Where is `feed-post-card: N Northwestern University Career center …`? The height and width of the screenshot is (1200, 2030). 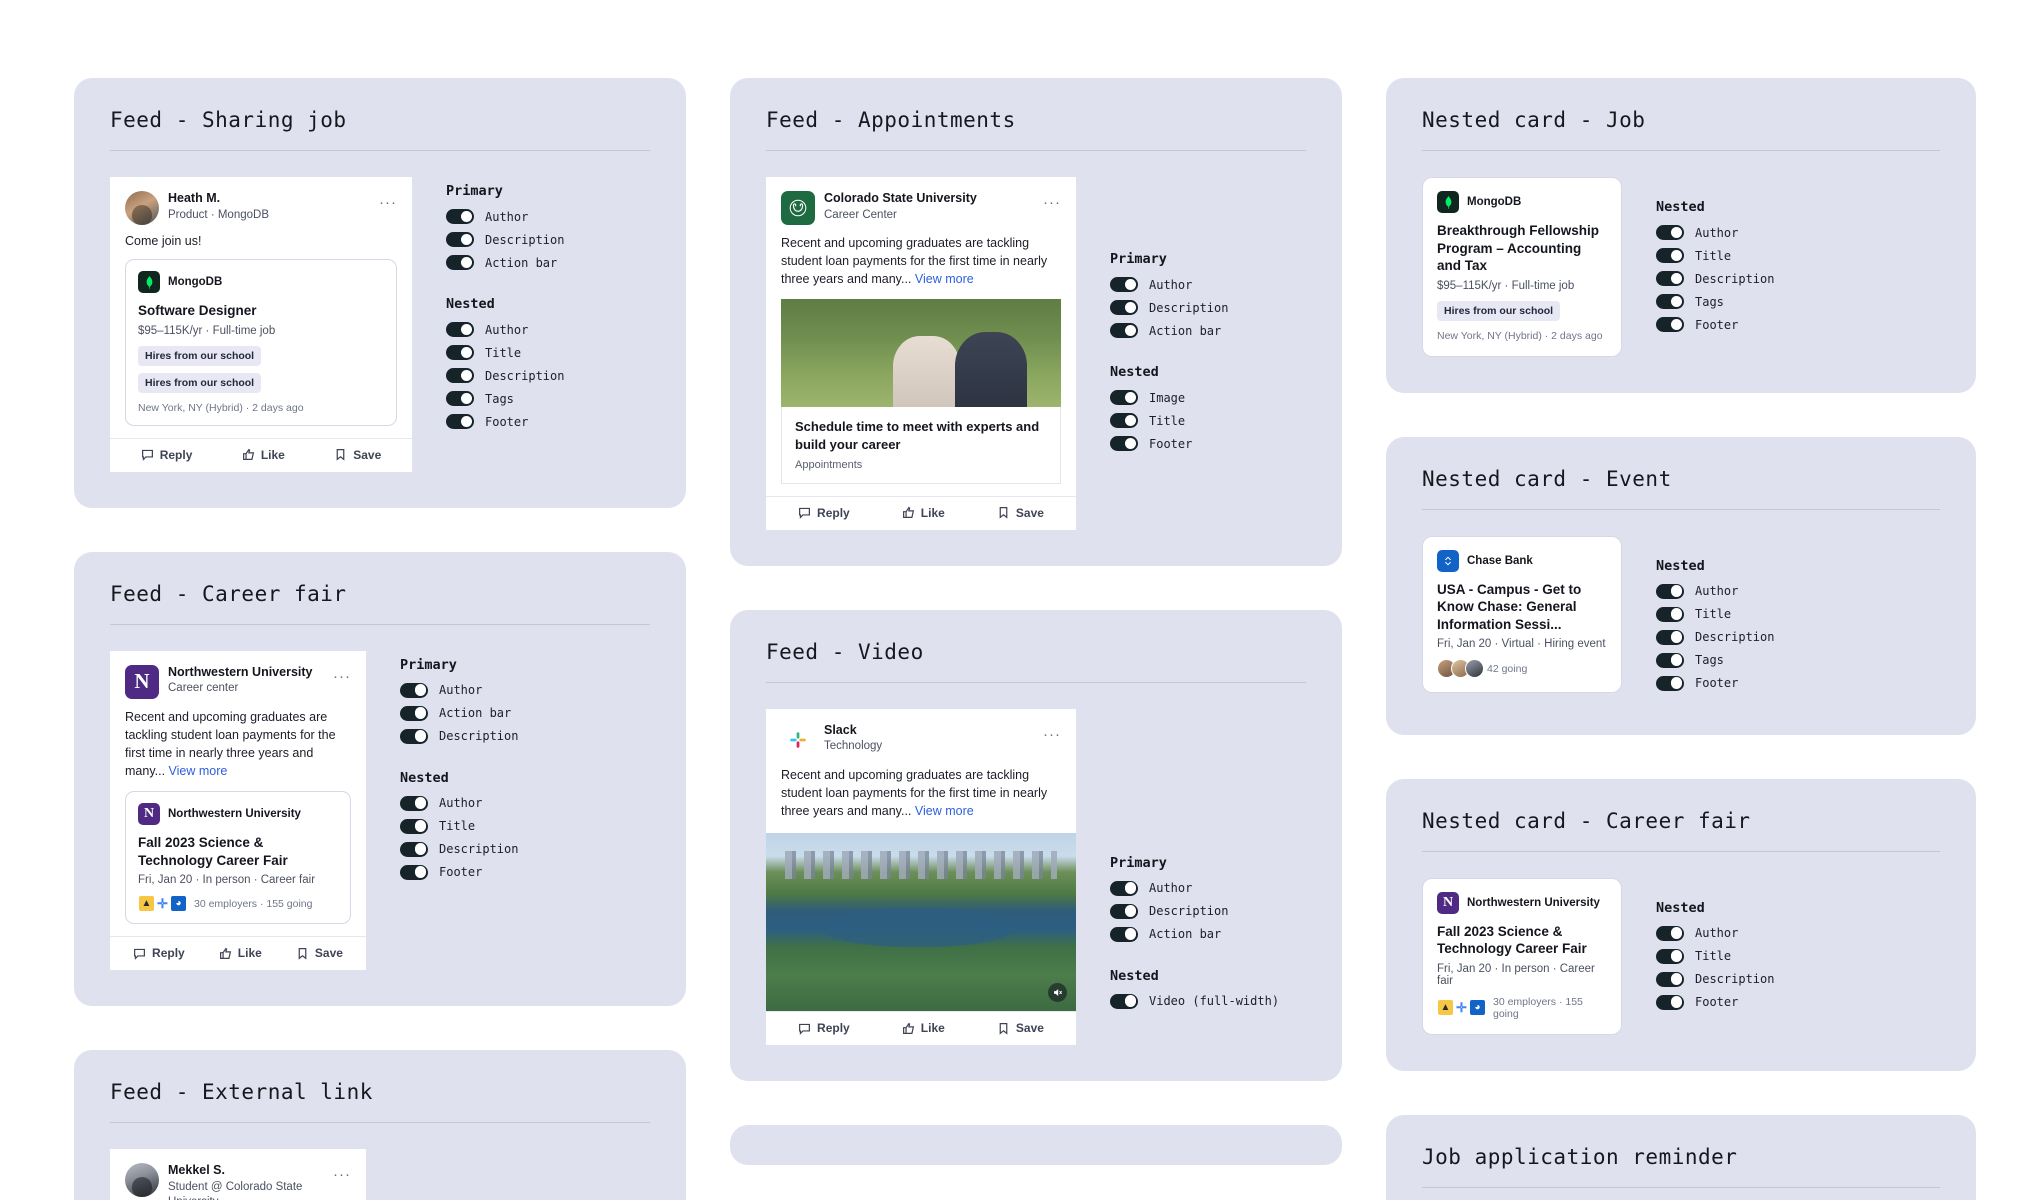
feed-post-card: N Northwestern University Career center … is located at coordinates (238, 810).